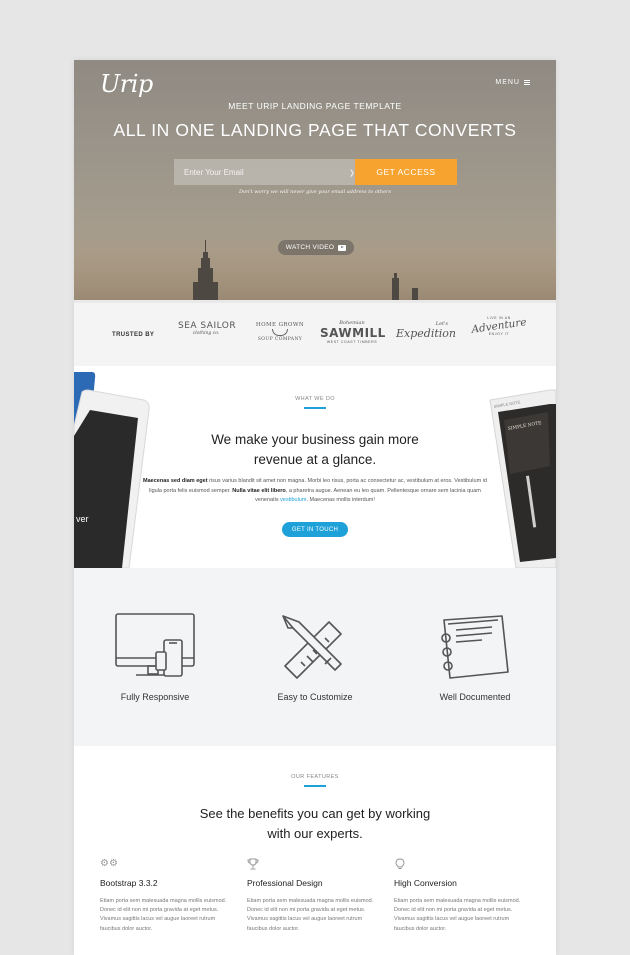  What do you see at coordinates (342, 247) in the screenshot?
I see `play-icon` at bounding box center [342, 247].